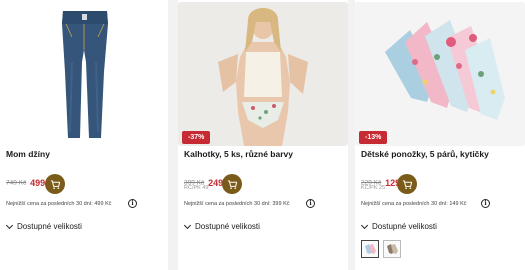 The width and height of the screenshot is (525, 270). Describe the element at coordinates (425, 154) in the screenshot. I see `product-title: Dětské ponožky, 5 párů, kytičky` at that location.